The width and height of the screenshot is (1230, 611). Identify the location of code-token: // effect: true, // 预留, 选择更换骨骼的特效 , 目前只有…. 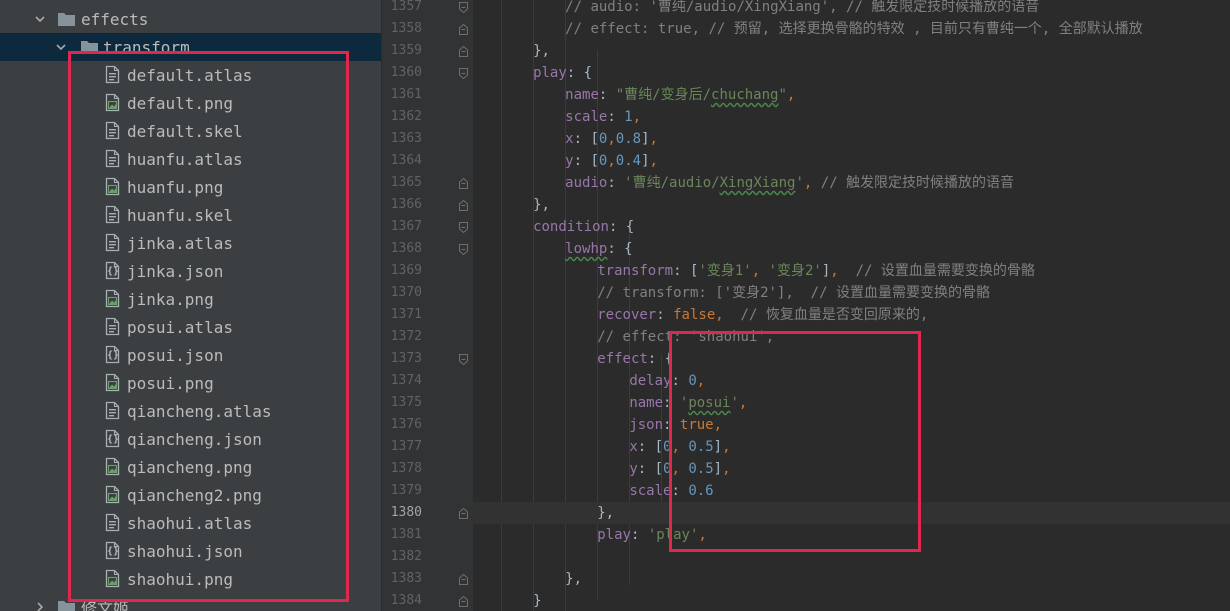
(854, 29).